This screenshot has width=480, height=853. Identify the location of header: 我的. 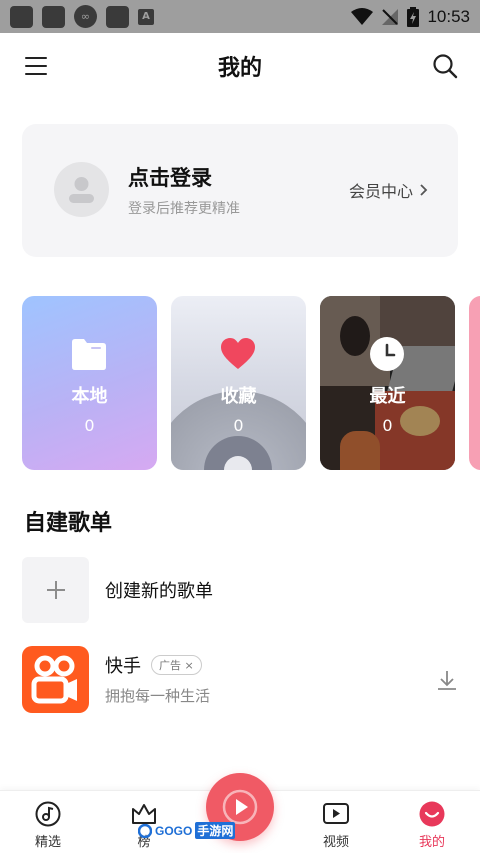
(240, 66).